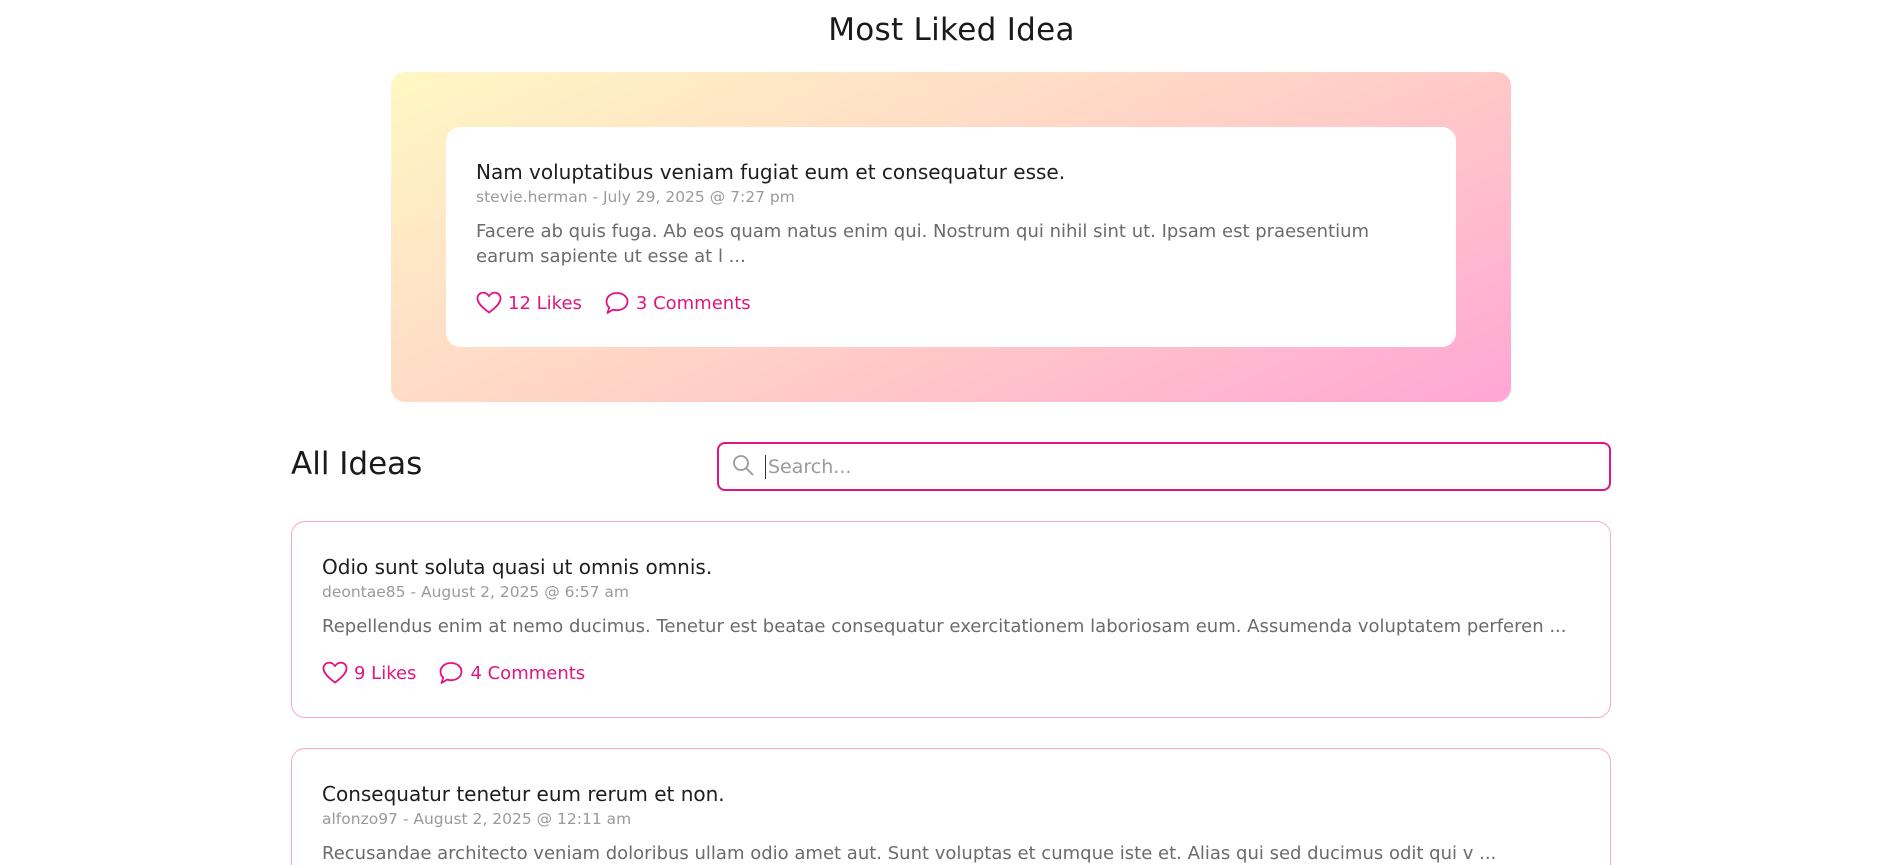 The image size is (1903, 865). Describe the element at coordinates (357, 464) in the screenshot. I see `all-ideas-heading: All Ideas` at that location.